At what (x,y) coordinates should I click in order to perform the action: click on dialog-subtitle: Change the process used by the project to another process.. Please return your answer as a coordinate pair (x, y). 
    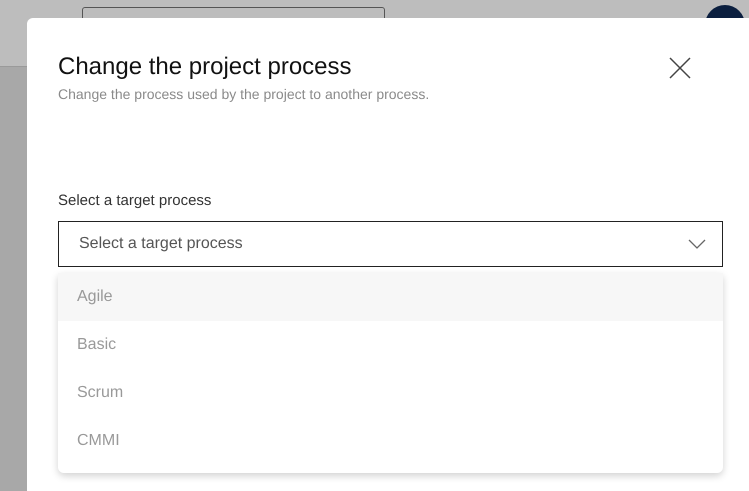
    Looking at the image, I should click on (244, 94).